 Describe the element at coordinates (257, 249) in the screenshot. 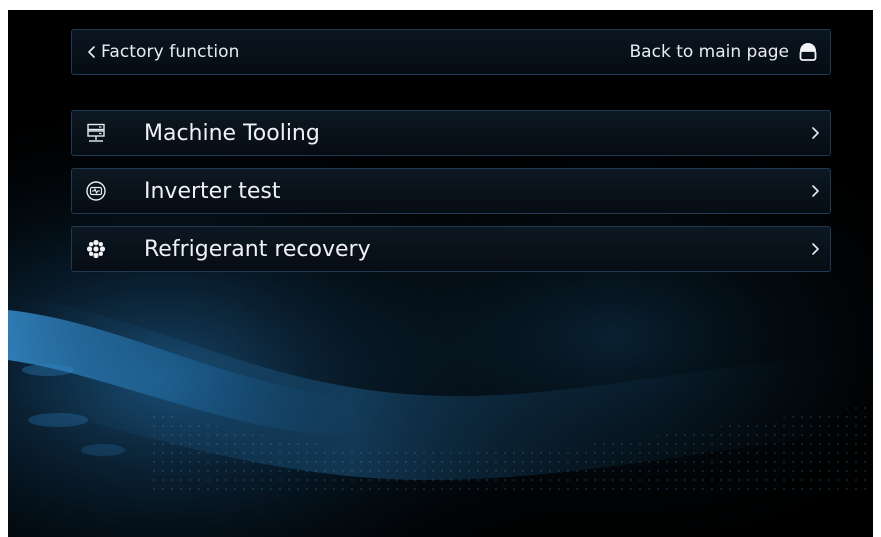

I see `menu-item-label: Refrigerant recovery` at that location.